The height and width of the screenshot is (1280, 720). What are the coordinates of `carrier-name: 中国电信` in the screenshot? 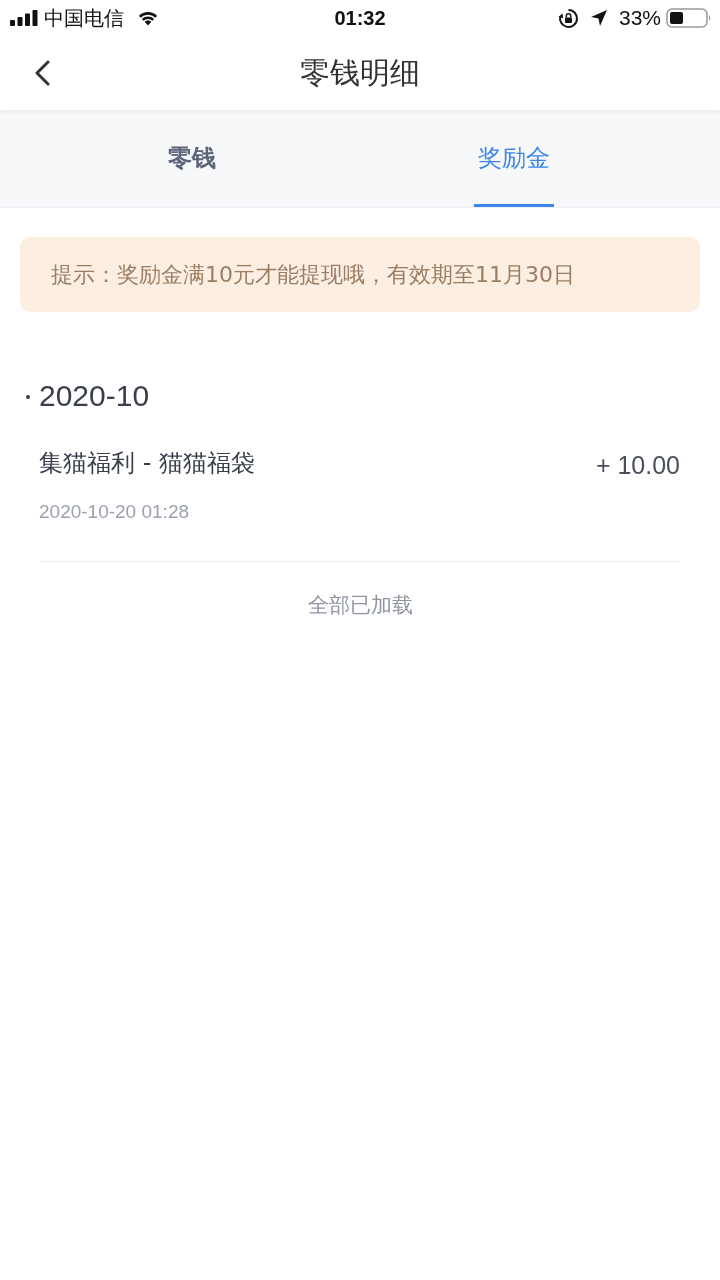 It's located at (84, 18).